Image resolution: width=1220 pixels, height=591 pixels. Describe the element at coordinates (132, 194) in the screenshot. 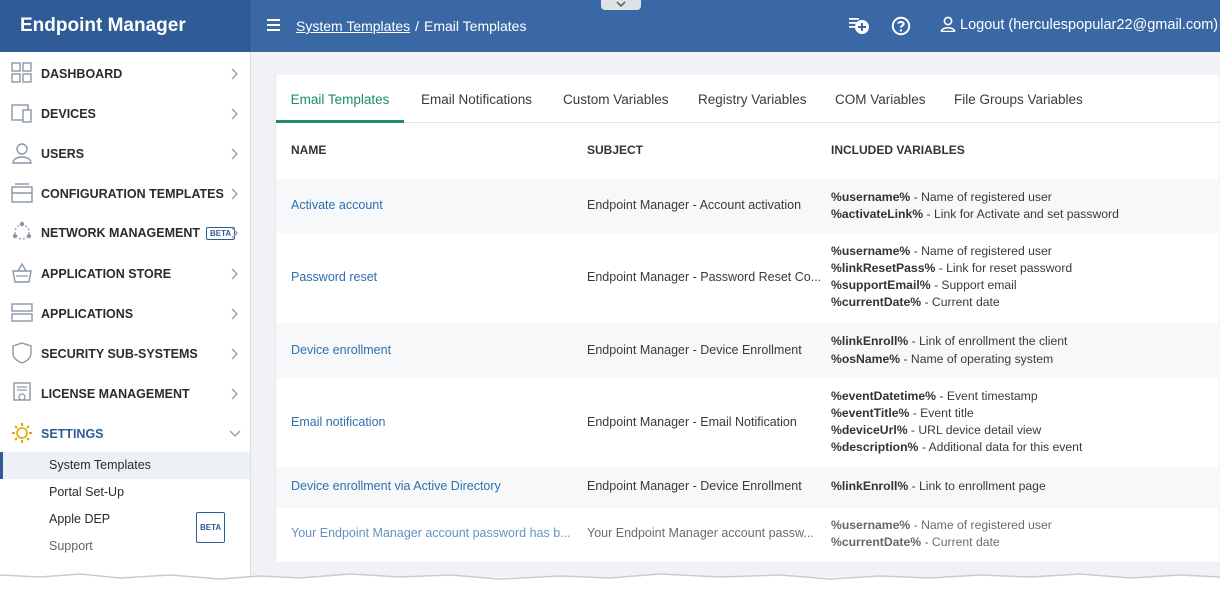

I see `sidebar-item-label: CONFIGURATION TEMPLATES` at that location.